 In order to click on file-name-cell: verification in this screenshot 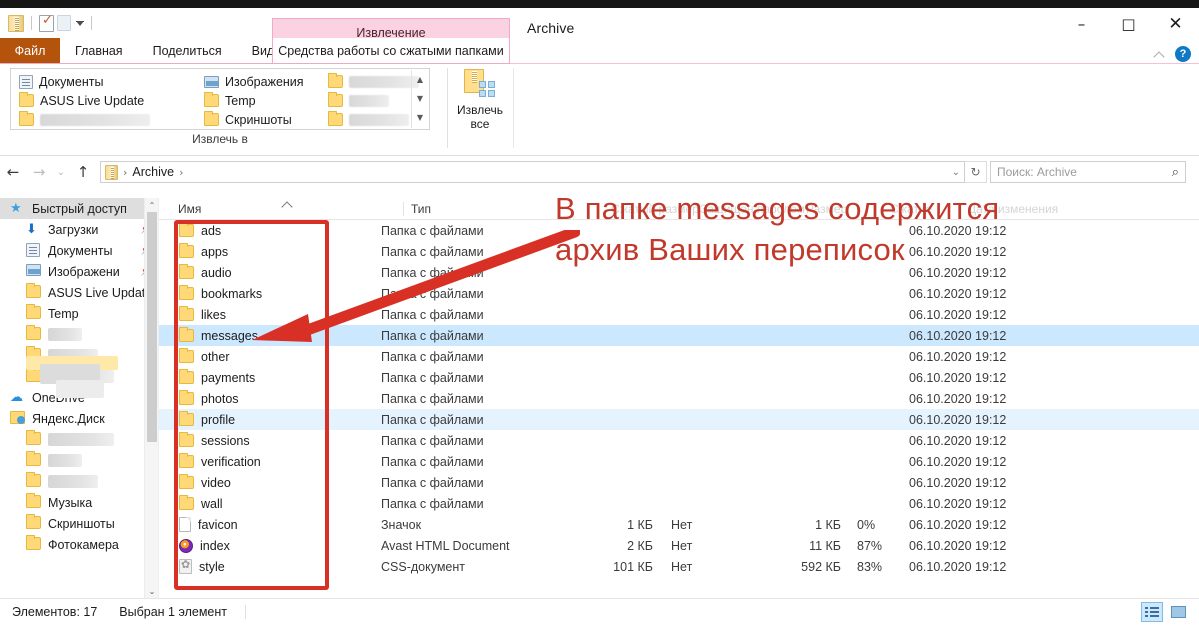, I will do `click(270, 461)`.